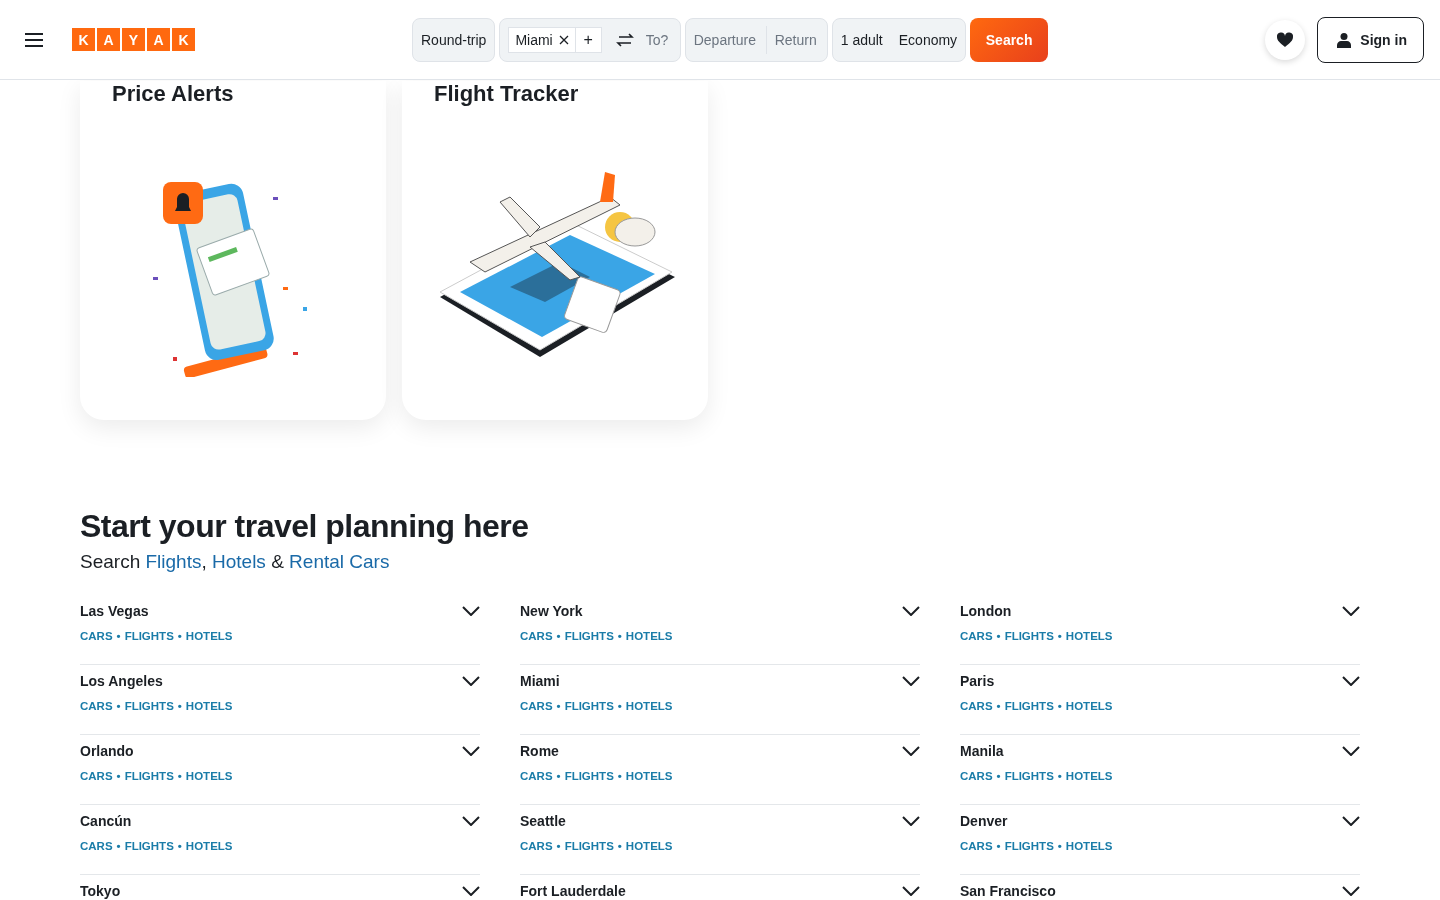 The height and width of the screenshot is (900, 1440). Describe the element at coordinates (624, 39) in the screenshot. I see `swap-icon` at that location.